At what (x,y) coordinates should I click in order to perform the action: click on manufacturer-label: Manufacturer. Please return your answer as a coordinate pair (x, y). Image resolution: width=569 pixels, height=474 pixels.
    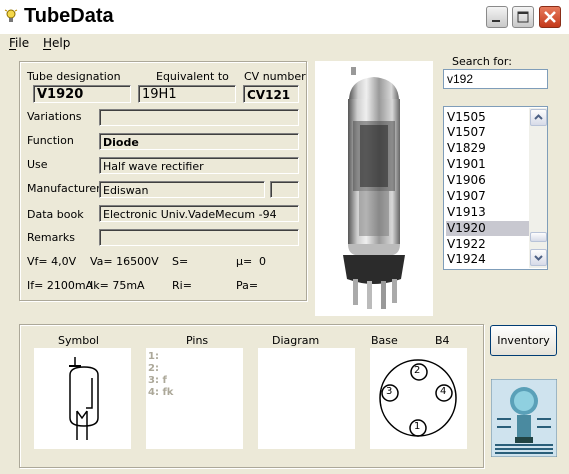
    Looking at the image, I should click on (64, 188).